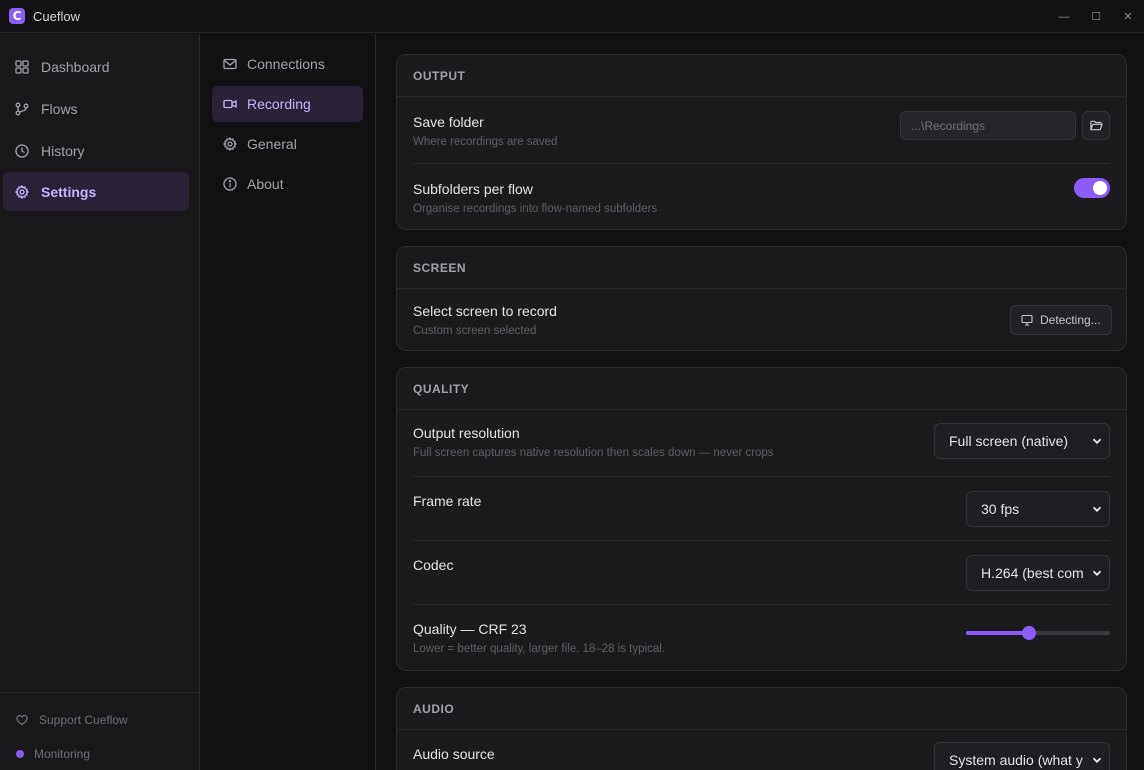  What do you see at coordinates (96, 150) in the screenshot?
I see `sidebar-item-history: History` at bounding box center [96, 150].